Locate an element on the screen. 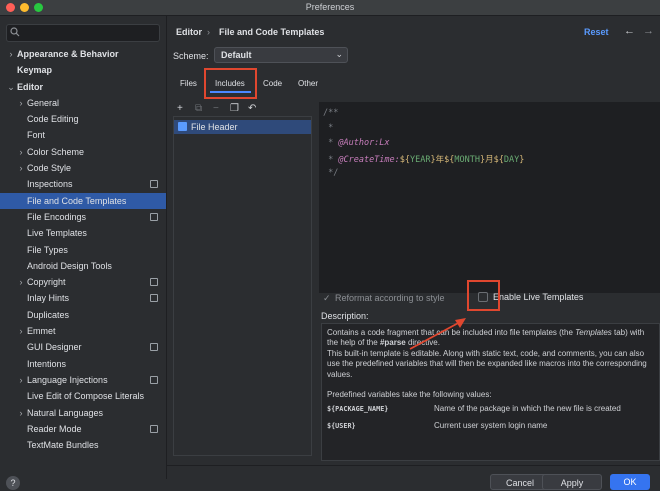 The width and height of the screenshot is (660, 491). add-template-icon: + is located at coordinates (180, 108).